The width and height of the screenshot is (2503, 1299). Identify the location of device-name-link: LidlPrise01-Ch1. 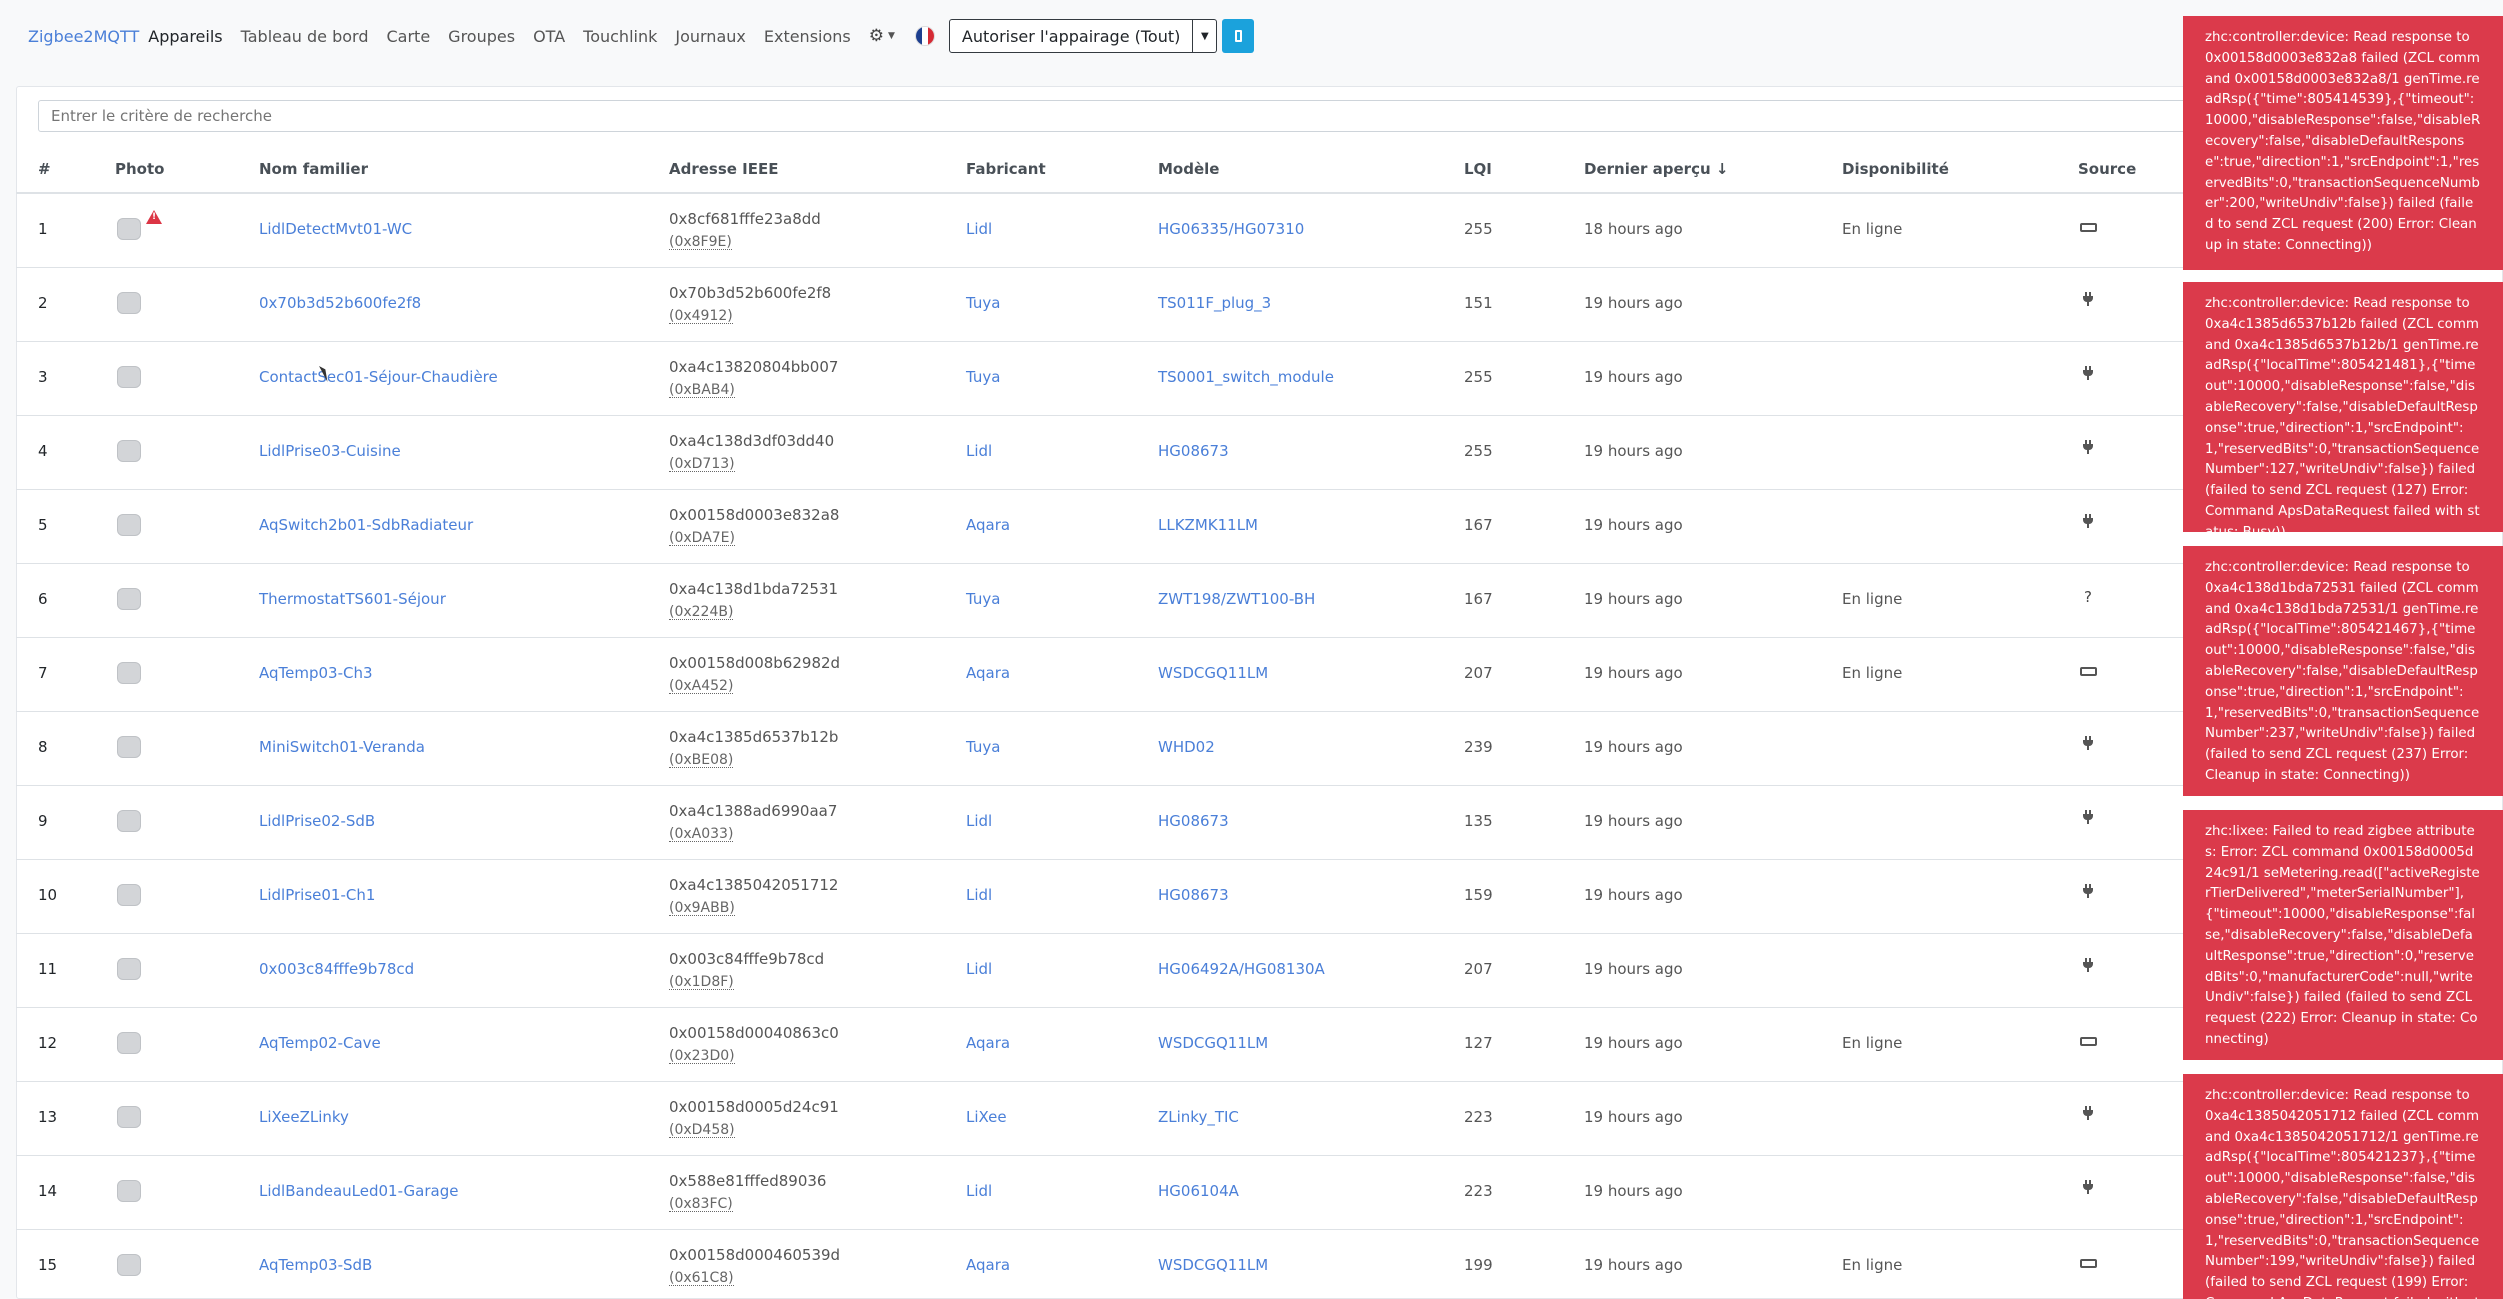
(317, 895).